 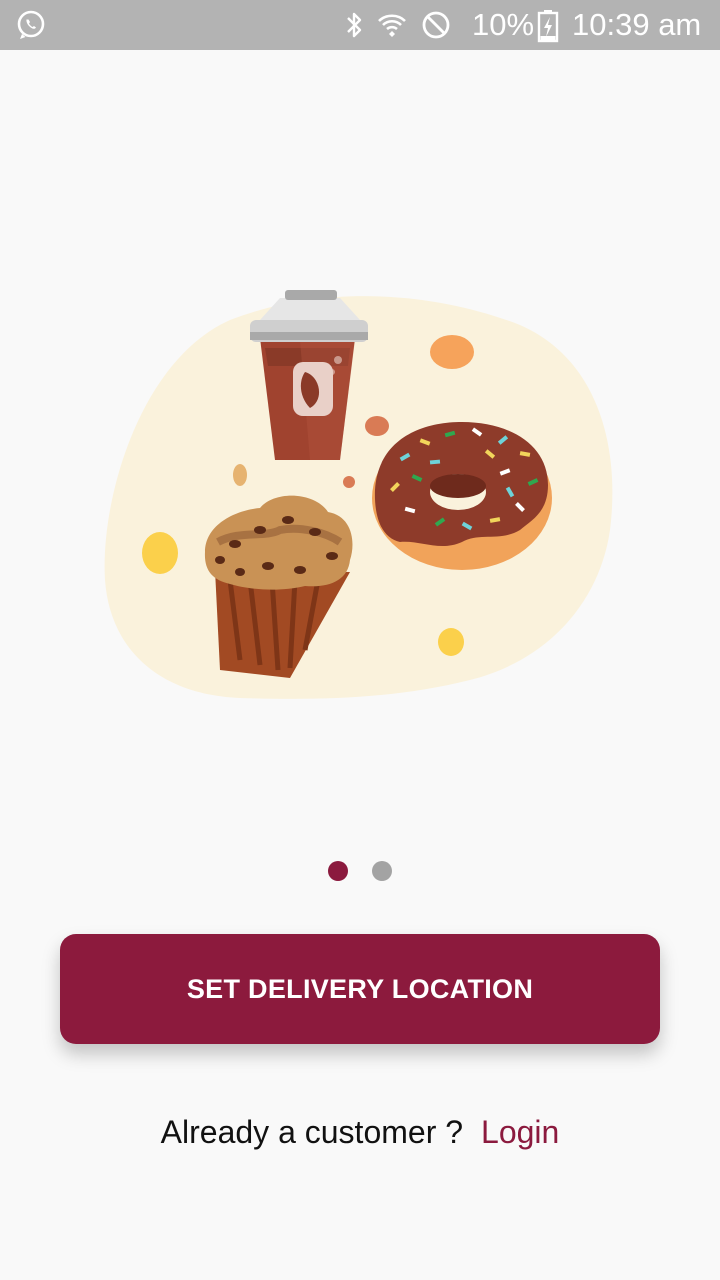 I want to click on battery-percent: 10%, so click(x=503, y=24).